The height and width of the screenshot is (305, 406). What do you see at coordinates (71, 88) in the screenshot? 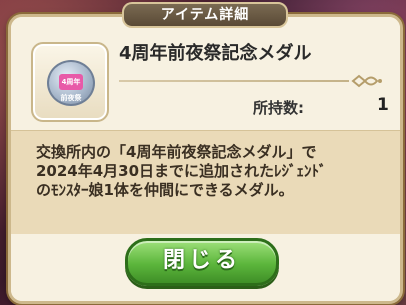
I see `medal-label: 4周年 前夜祭` at bounding box center [71, 88].